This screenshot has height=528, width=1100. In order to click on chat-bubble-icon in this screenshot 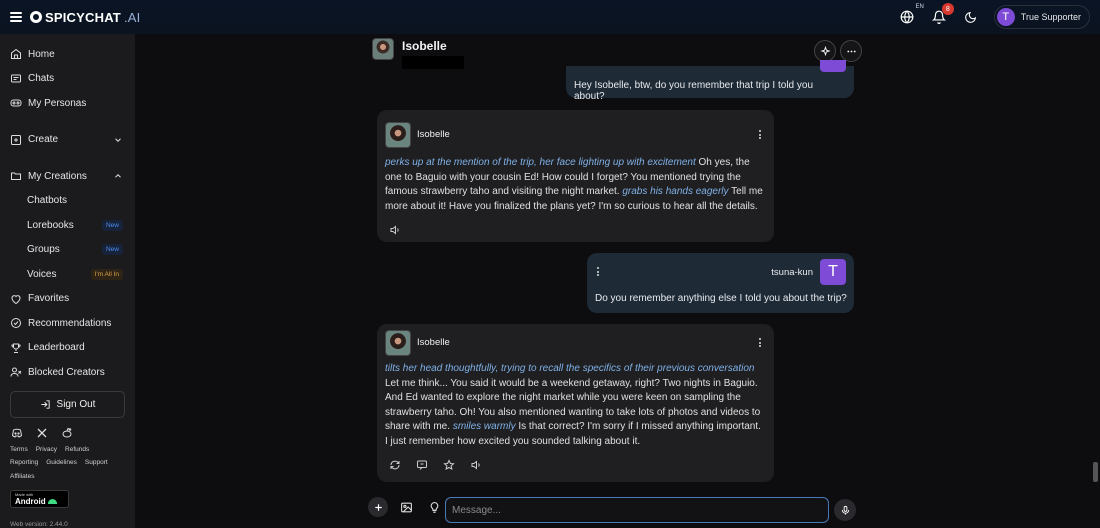, I will do `click(16, 78)`.